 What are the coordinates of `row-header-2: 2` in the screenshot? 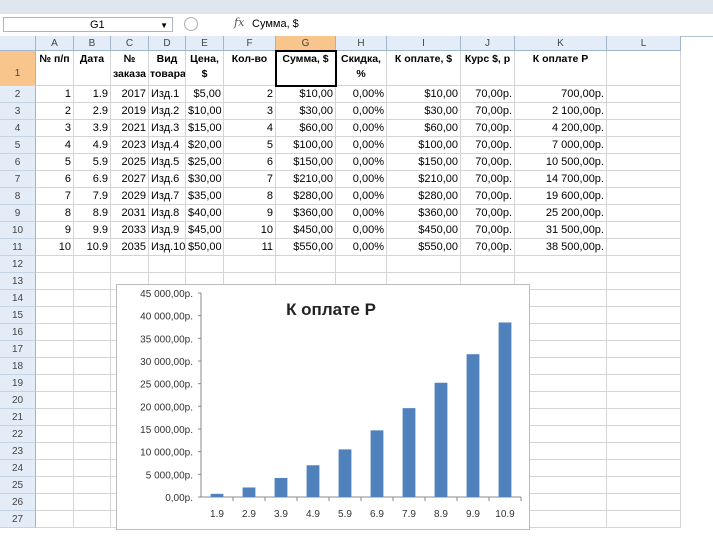 It's located at (18, 94).